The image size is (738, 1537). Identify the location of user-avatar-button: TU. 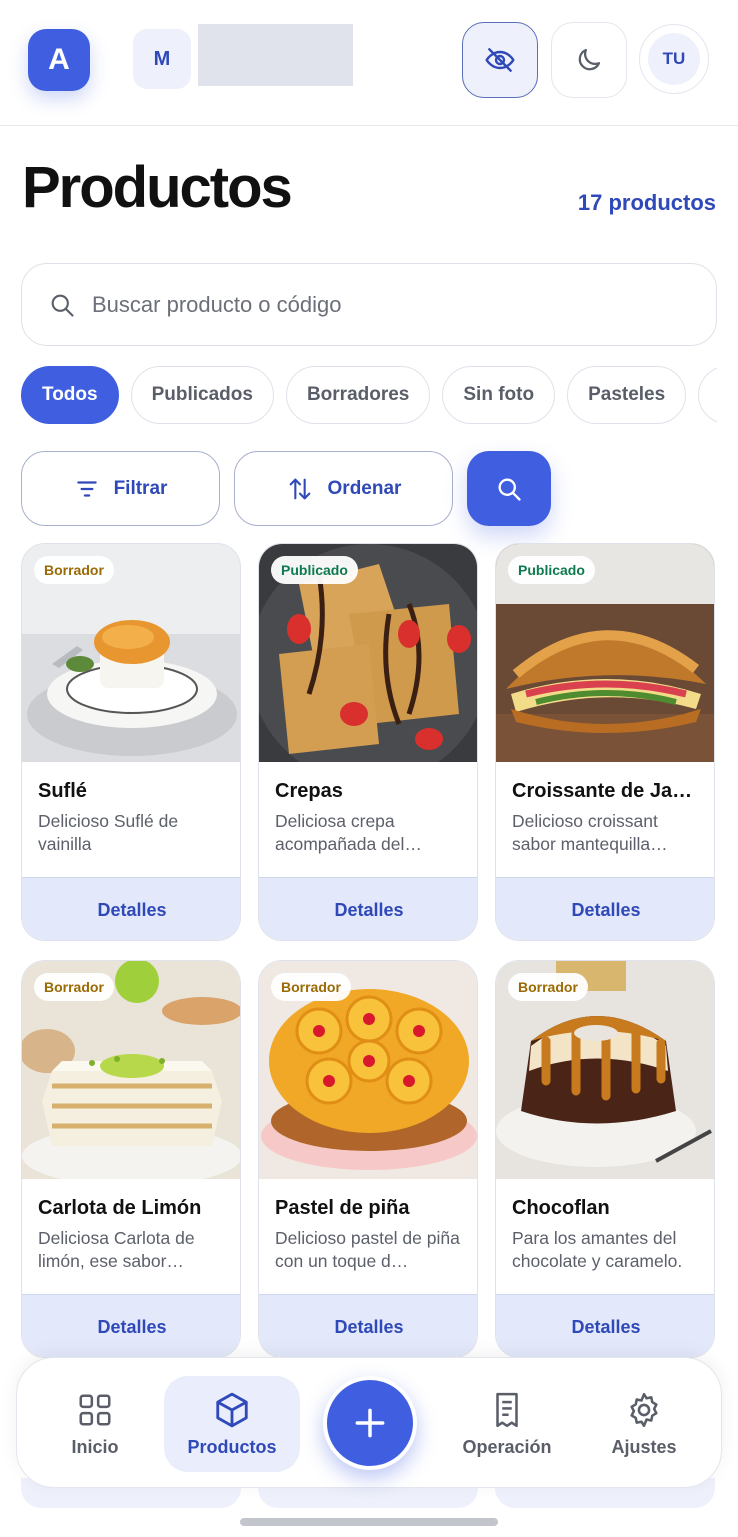
(674, 59).